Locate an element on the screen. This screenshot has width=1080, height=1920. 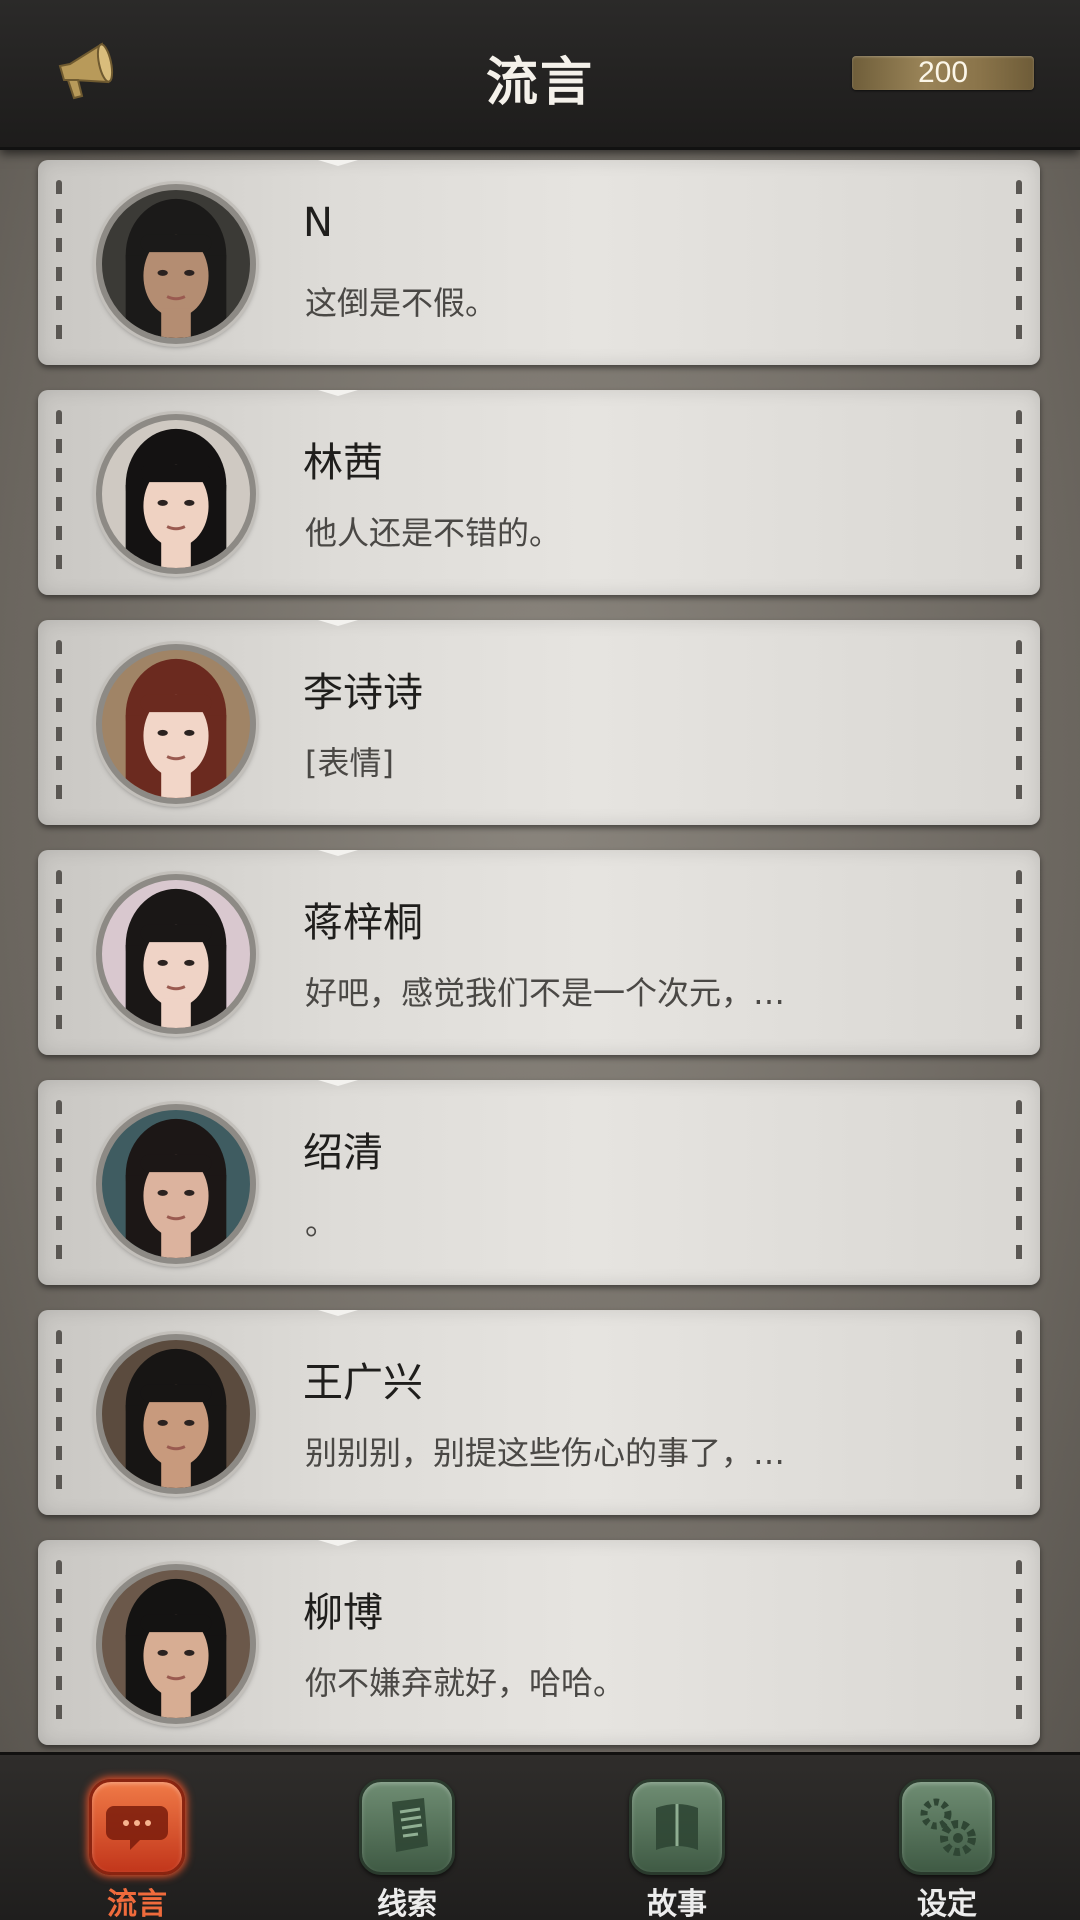
message-card: N 这倒是不假。 is located at coordinates (539, 262).